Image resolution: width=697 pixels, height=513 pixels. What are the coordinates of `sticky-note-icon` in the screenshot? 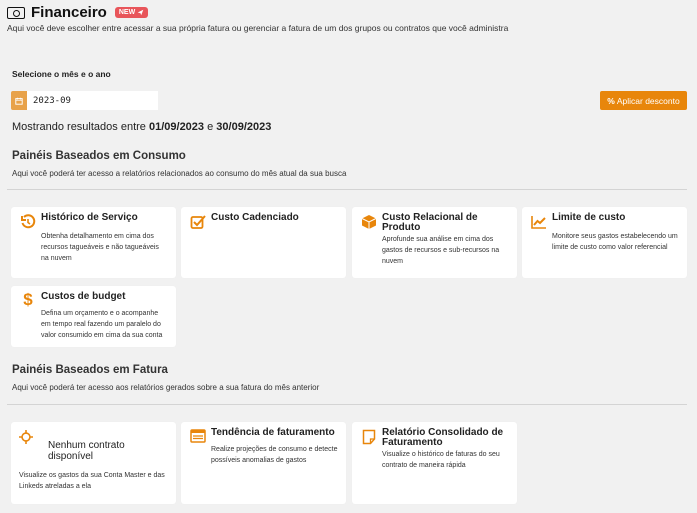 It's located at (369, 437).